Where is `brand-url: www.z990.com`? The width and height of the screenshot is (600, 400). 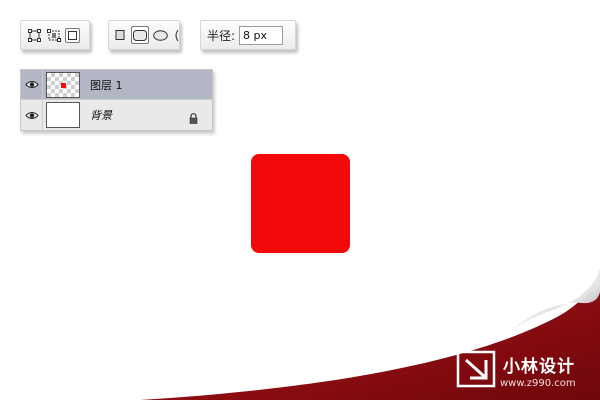
brand-url: www.z990.com is located at coordinates (538, 383).